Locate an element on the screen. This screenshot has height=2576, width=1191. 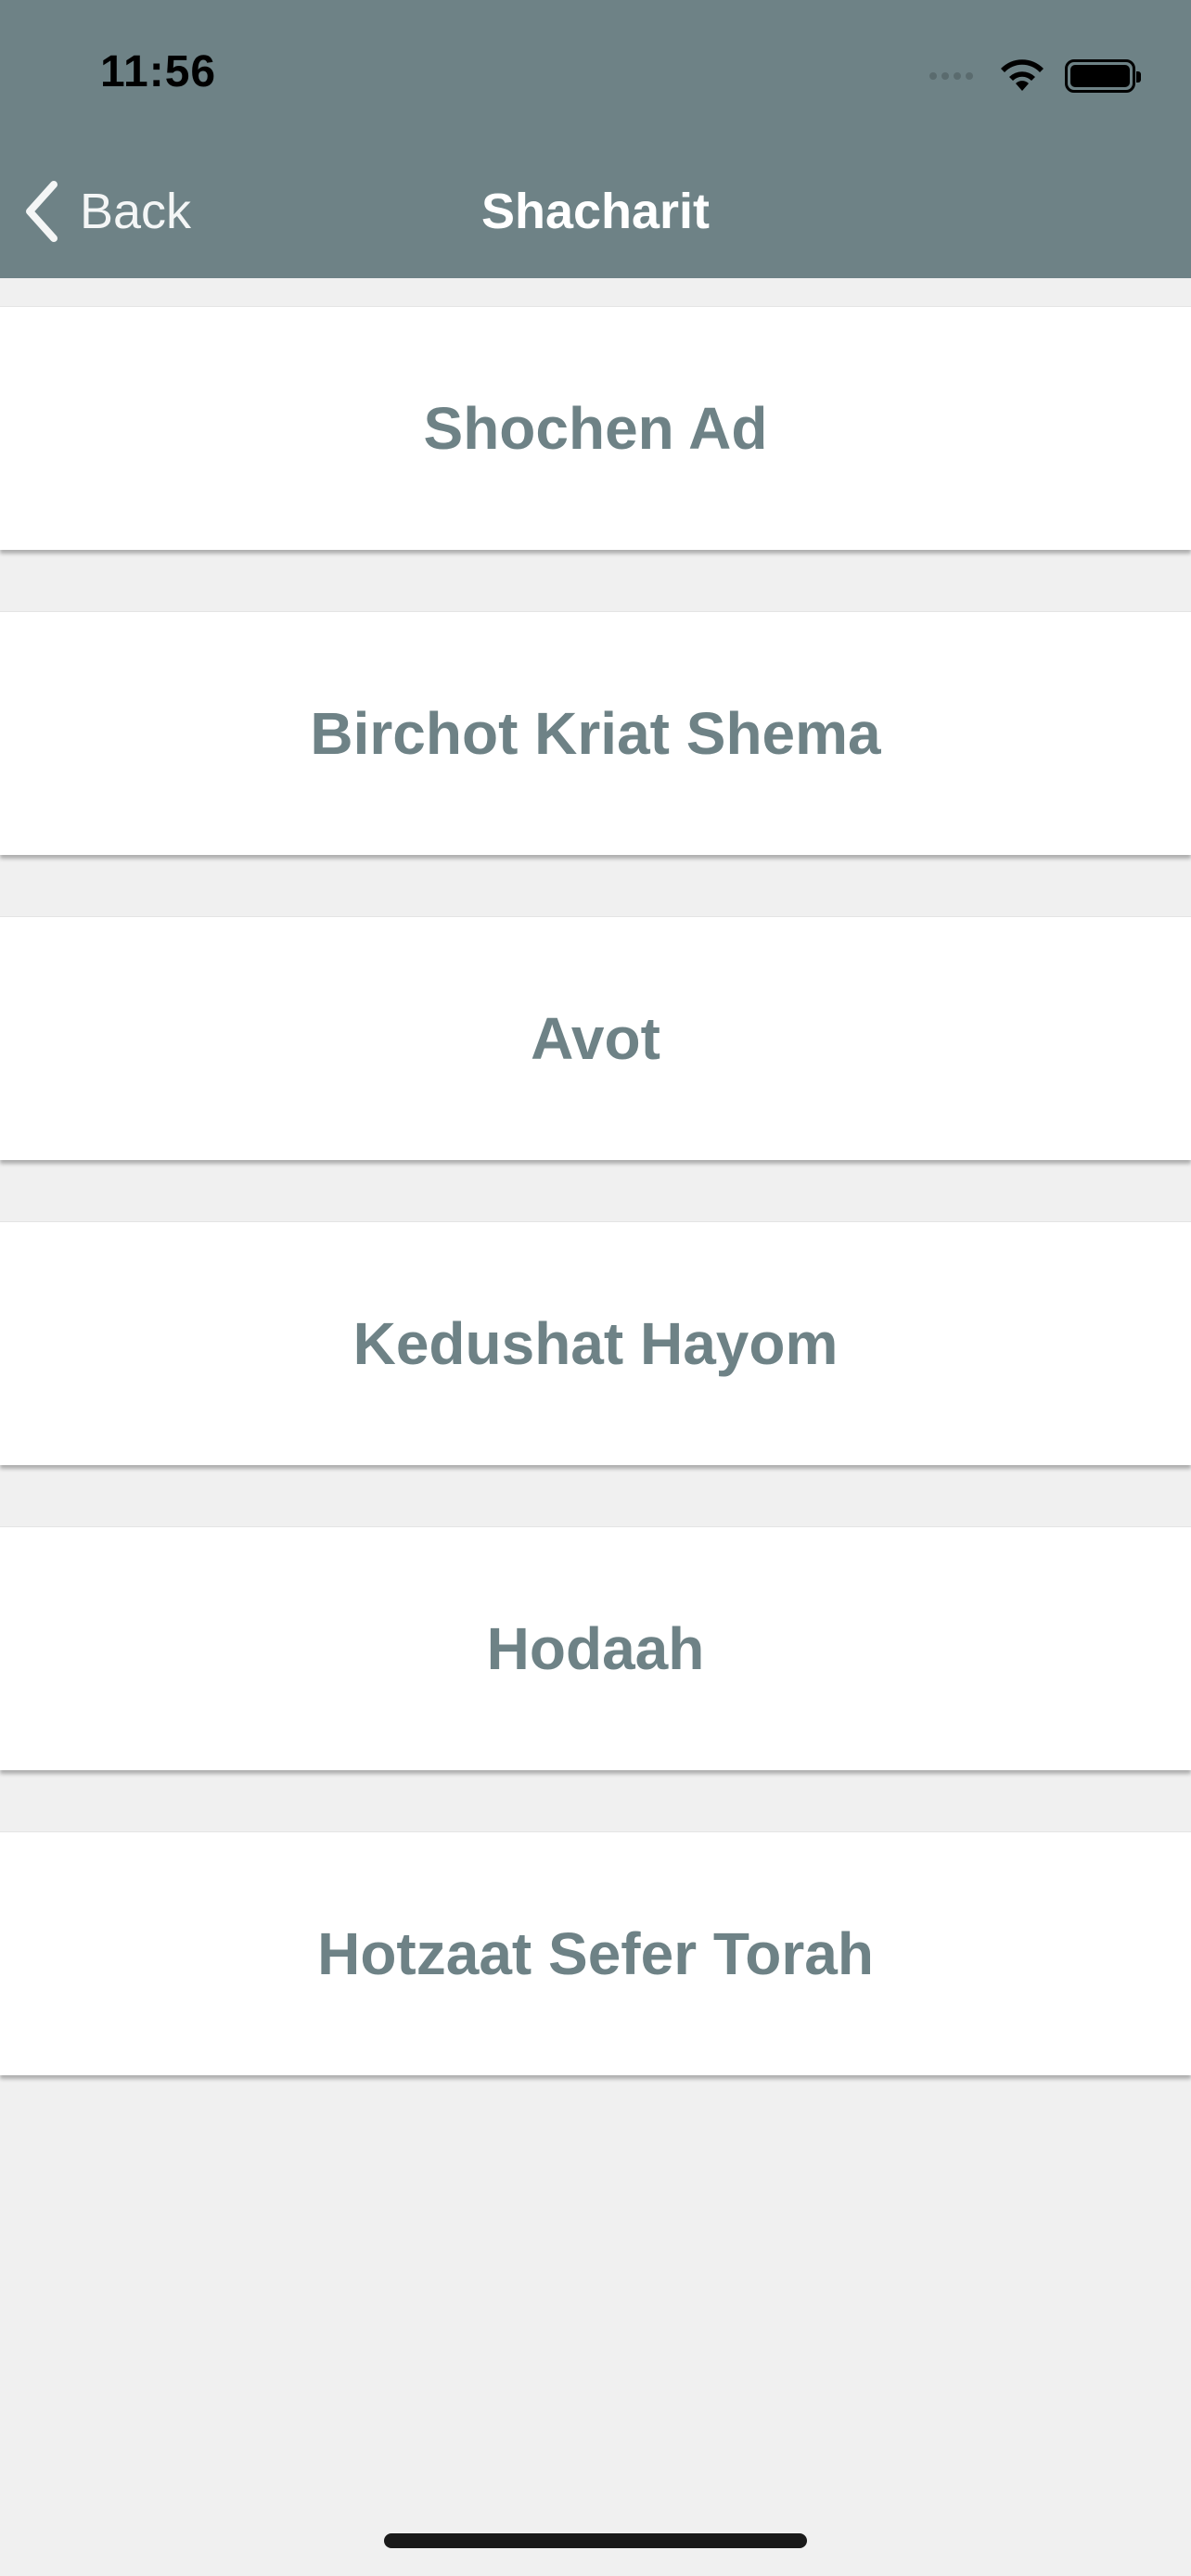
list-item-shochen-ad: Shochen Ad is located at coordinates (595, 428).